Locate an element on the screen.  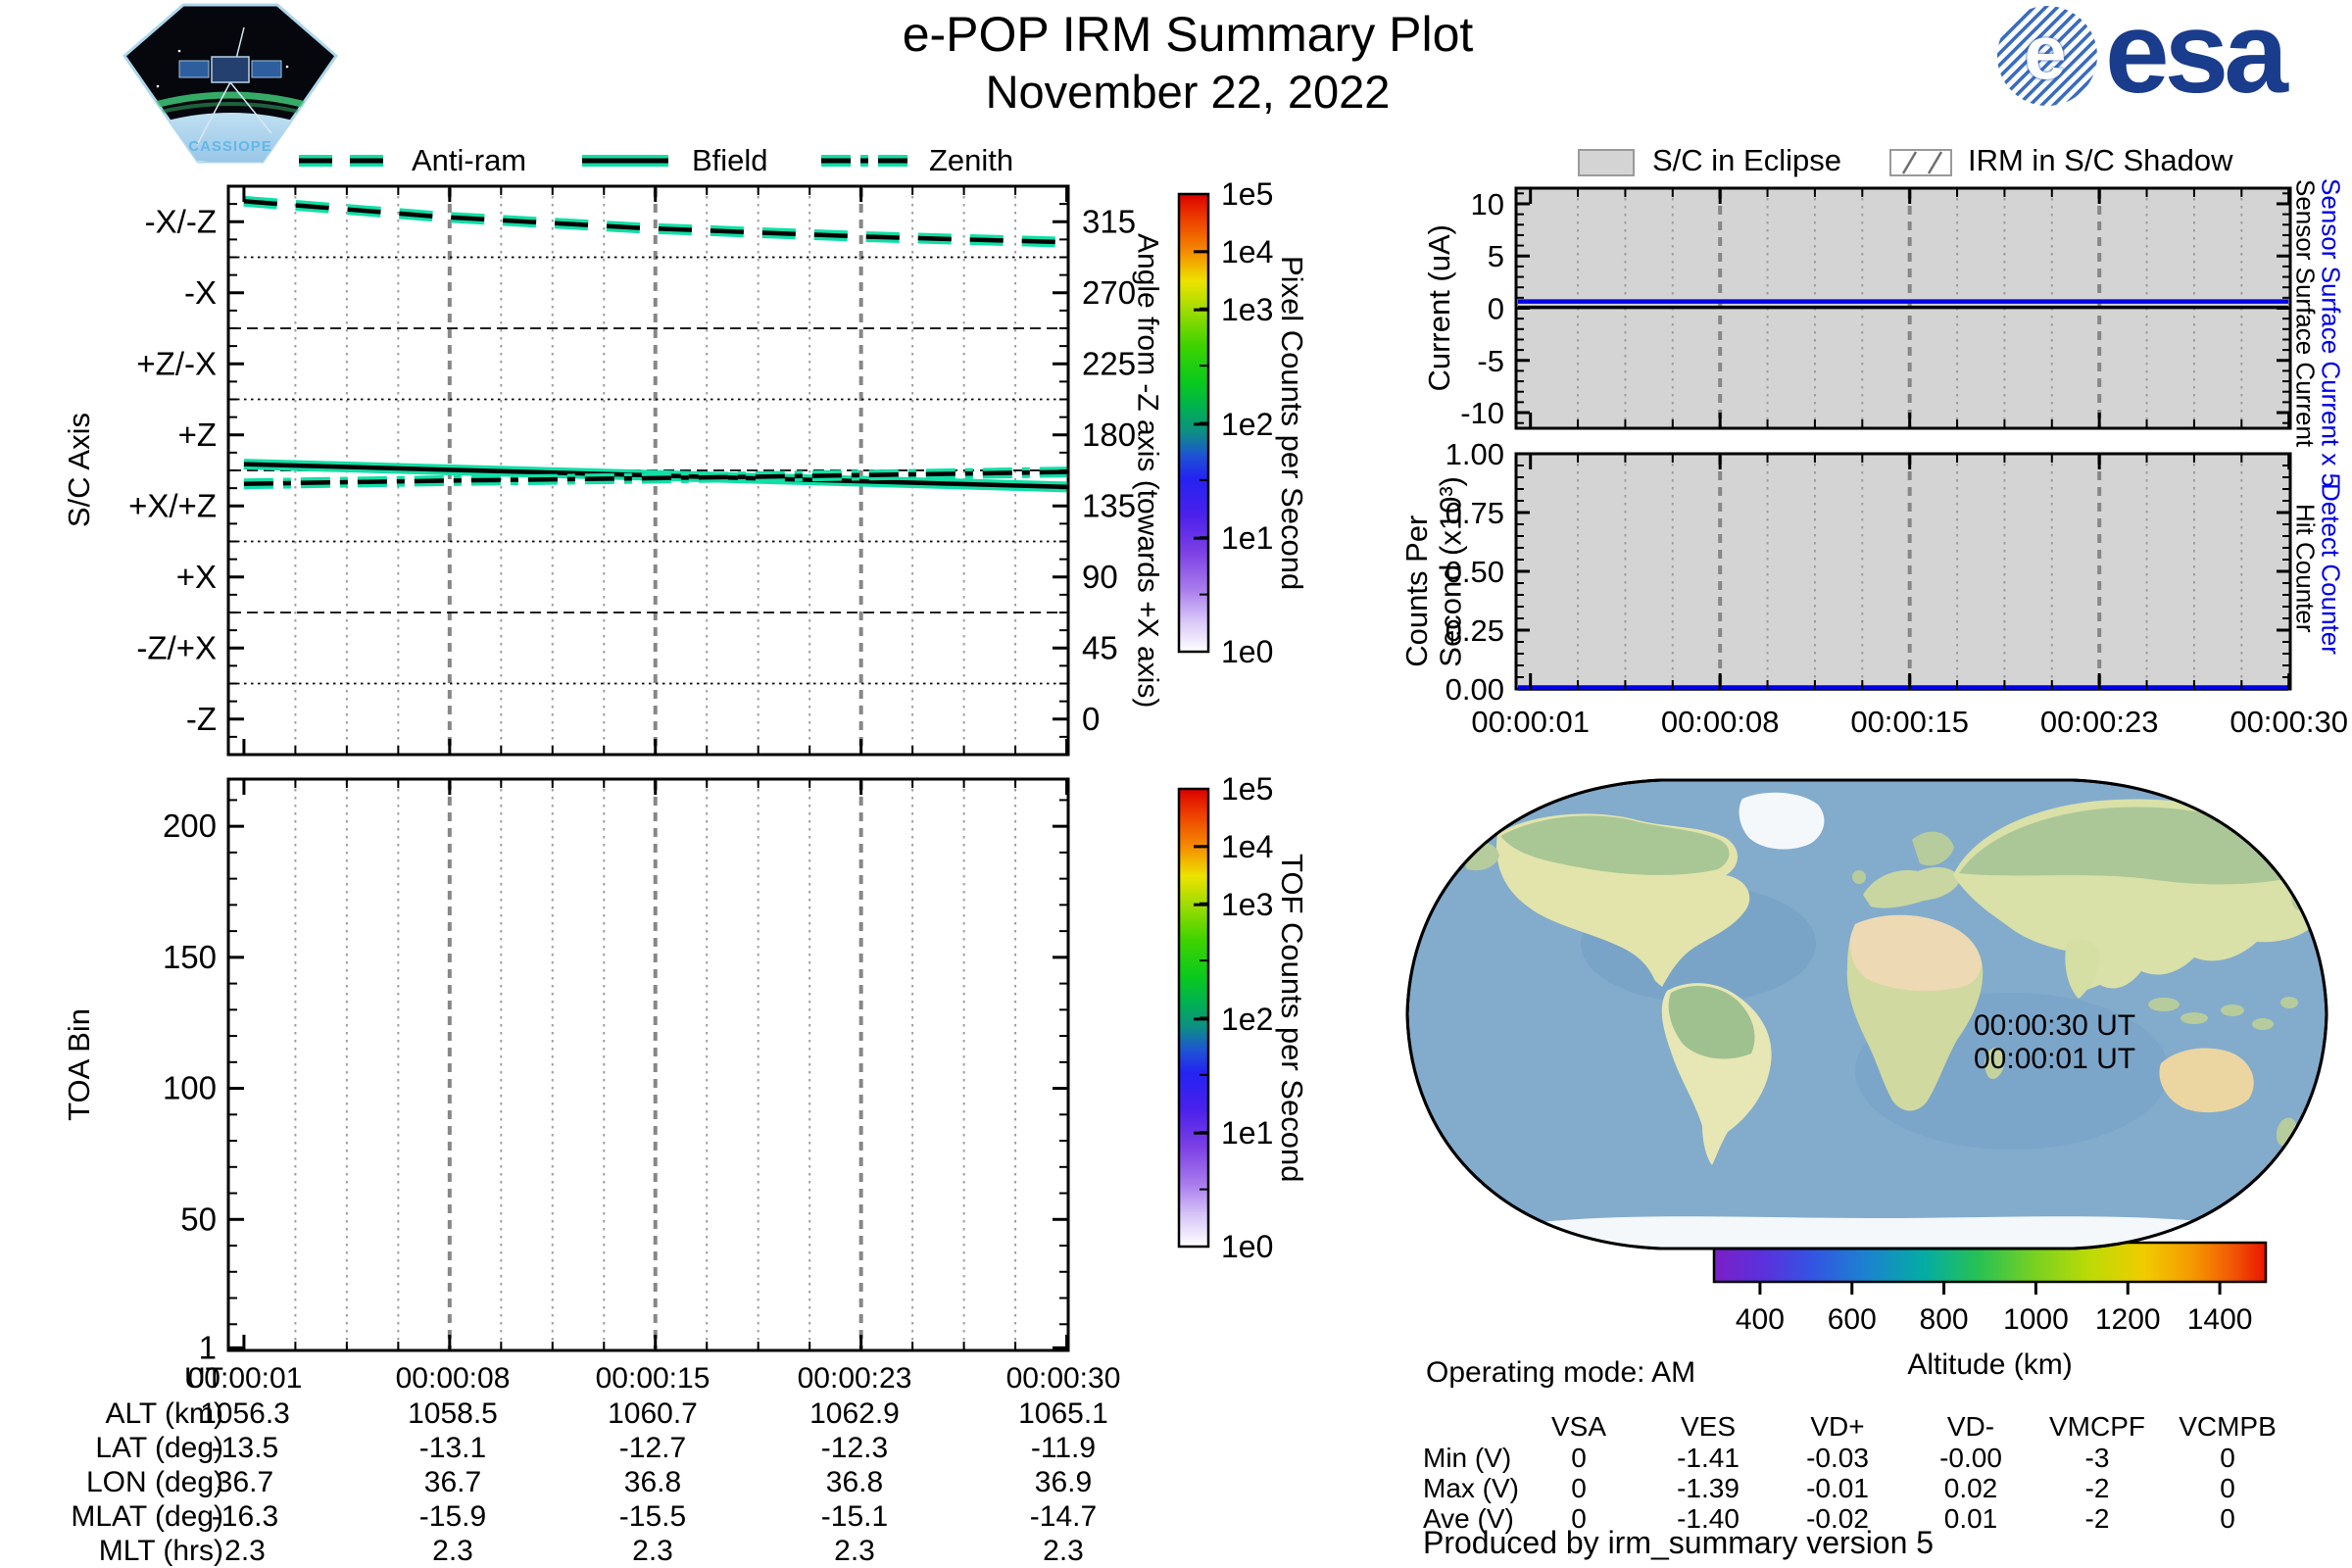
counts-ylabel-wrap: Counts Per Second (x10³) is located at coordinates (1435, 571).